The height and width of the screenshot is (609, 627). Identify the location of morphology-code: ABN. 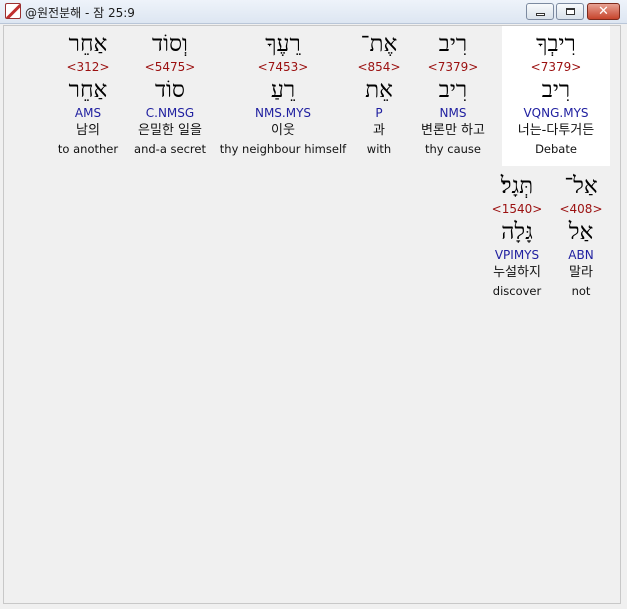
(581, 255).